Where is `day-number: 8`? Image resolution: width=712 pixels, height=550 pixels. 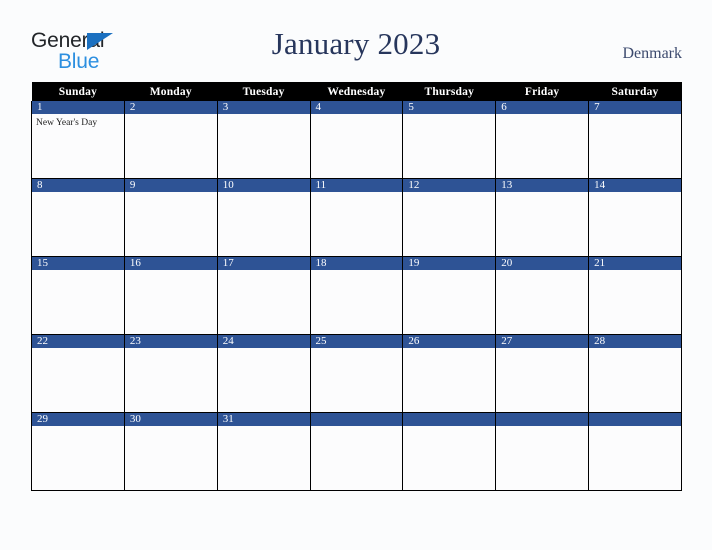
day-number: 8 is located at coordinates (78, 185).